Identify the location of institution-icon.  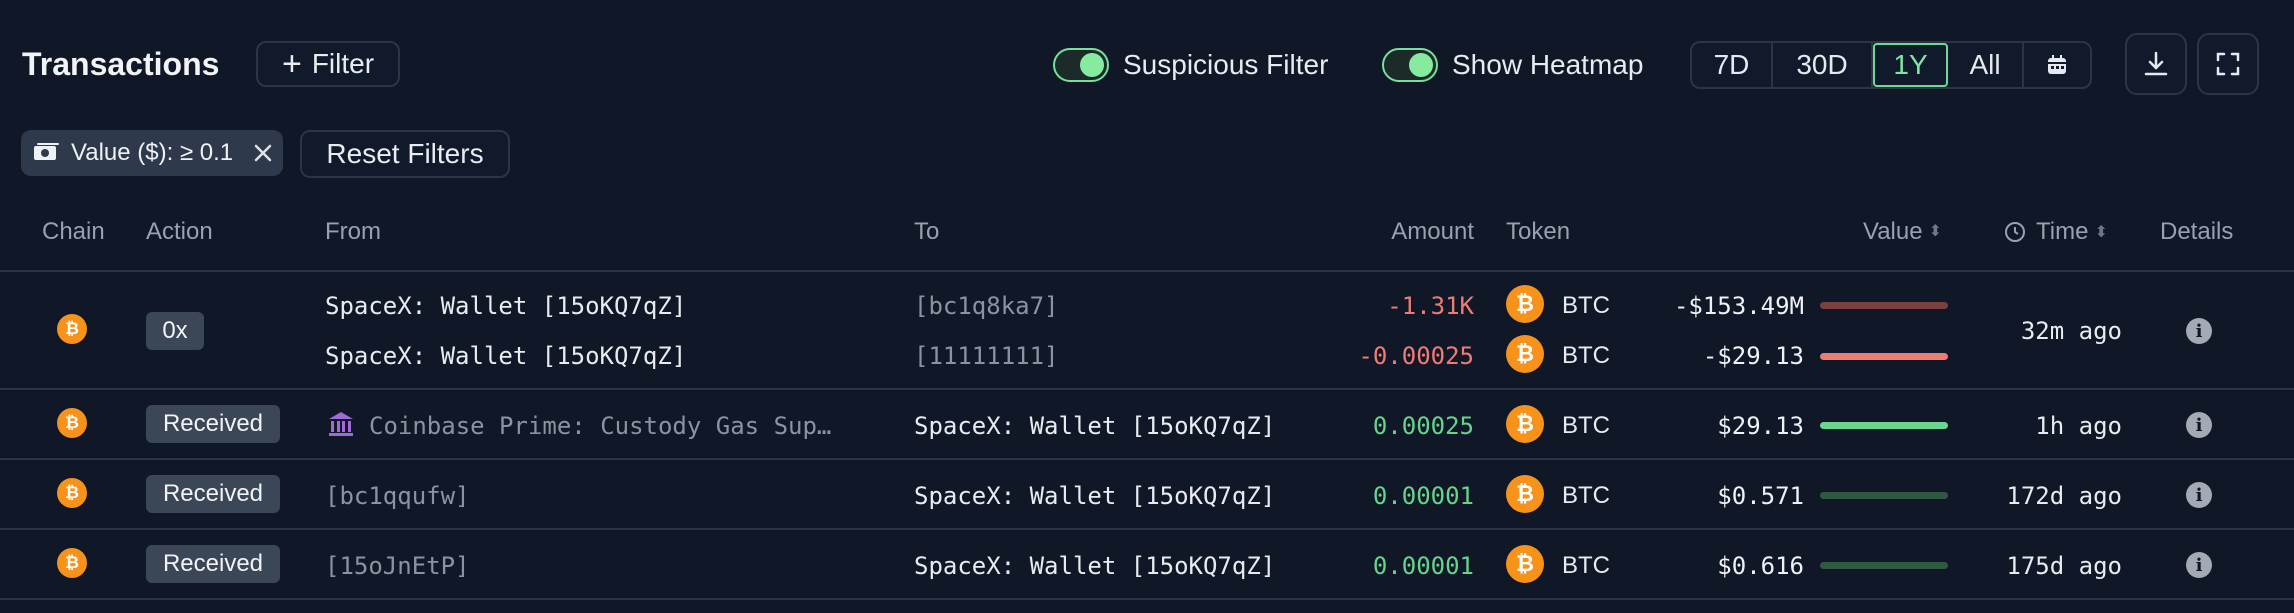
(341, 424).